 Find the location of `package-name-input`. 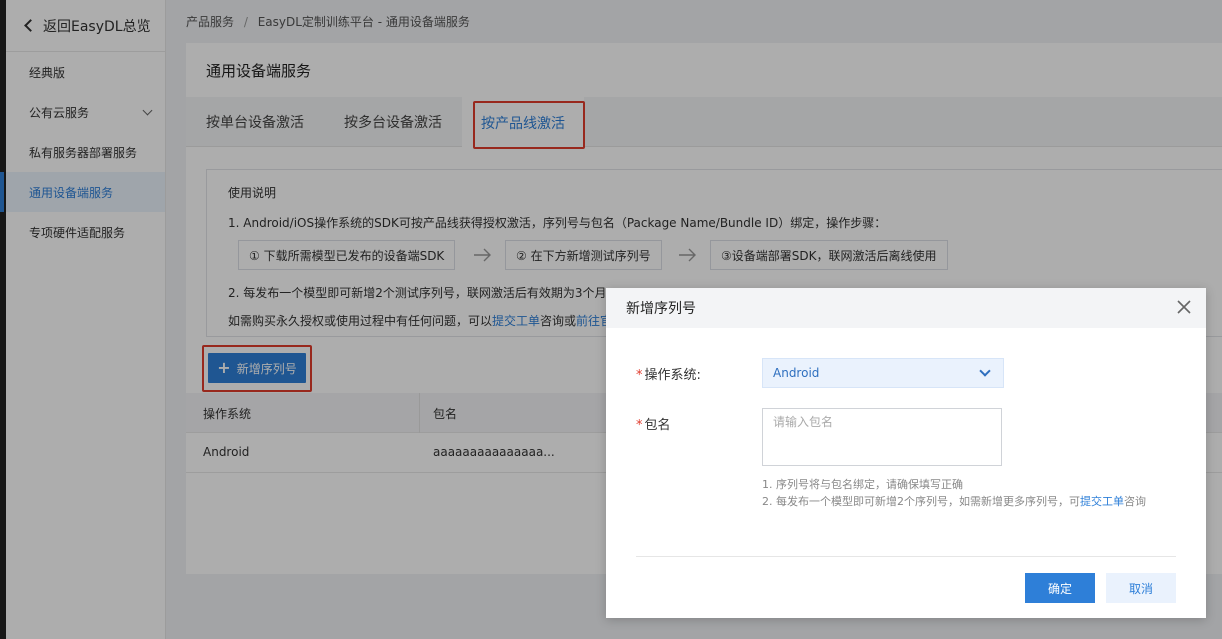

package-name-input is located at coordinates (882, 437).